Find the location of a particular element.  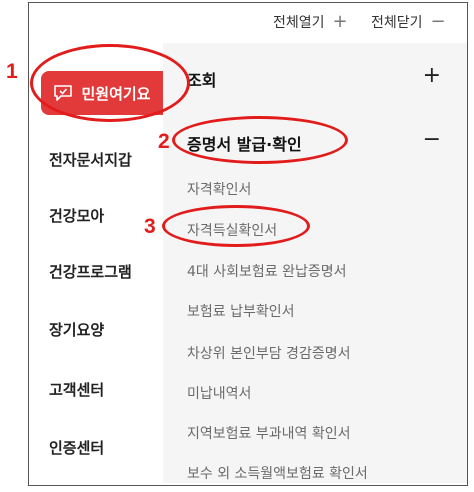

link-payment-confirmation: 보험료 납부확인서 is located at coordinates (241, 311).